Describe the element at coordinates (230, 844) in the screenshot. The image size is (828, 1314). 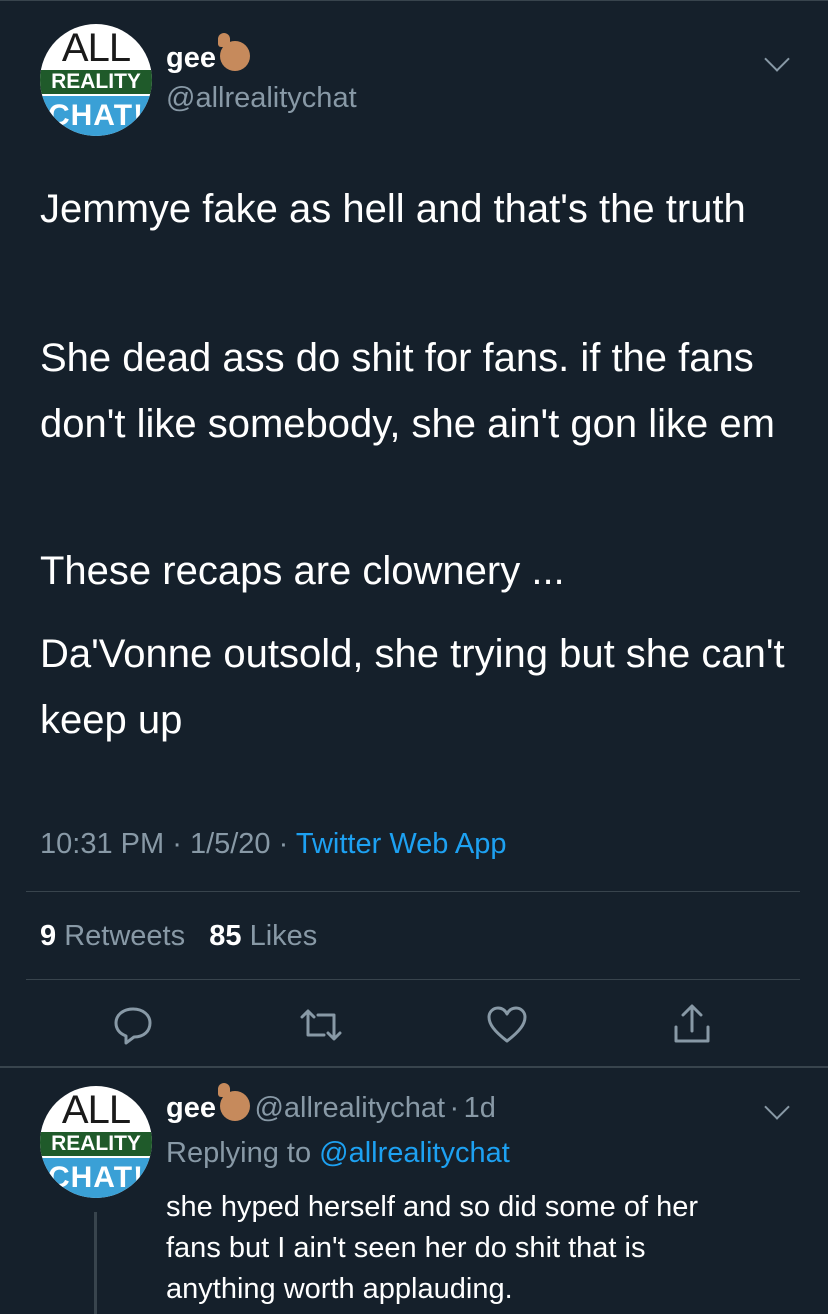
I see `tweet-date: 1/5/20` at that location.